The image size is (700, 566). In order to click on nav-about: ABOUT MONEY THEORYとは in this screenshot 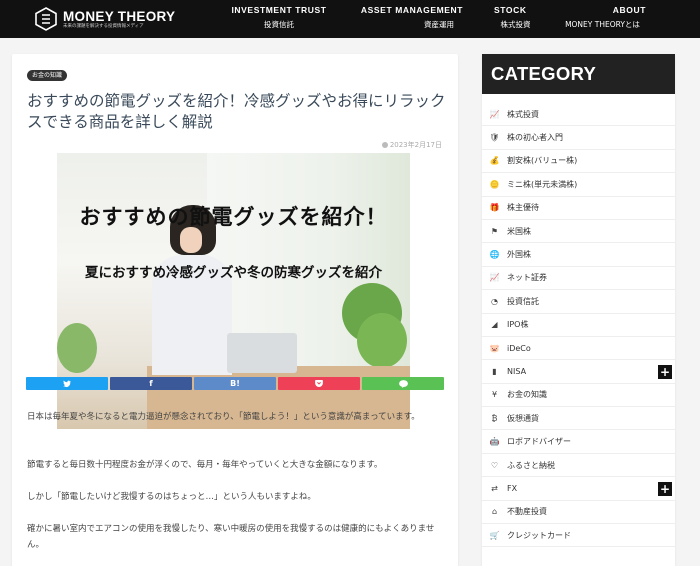, I will do `click(602, 17)`.